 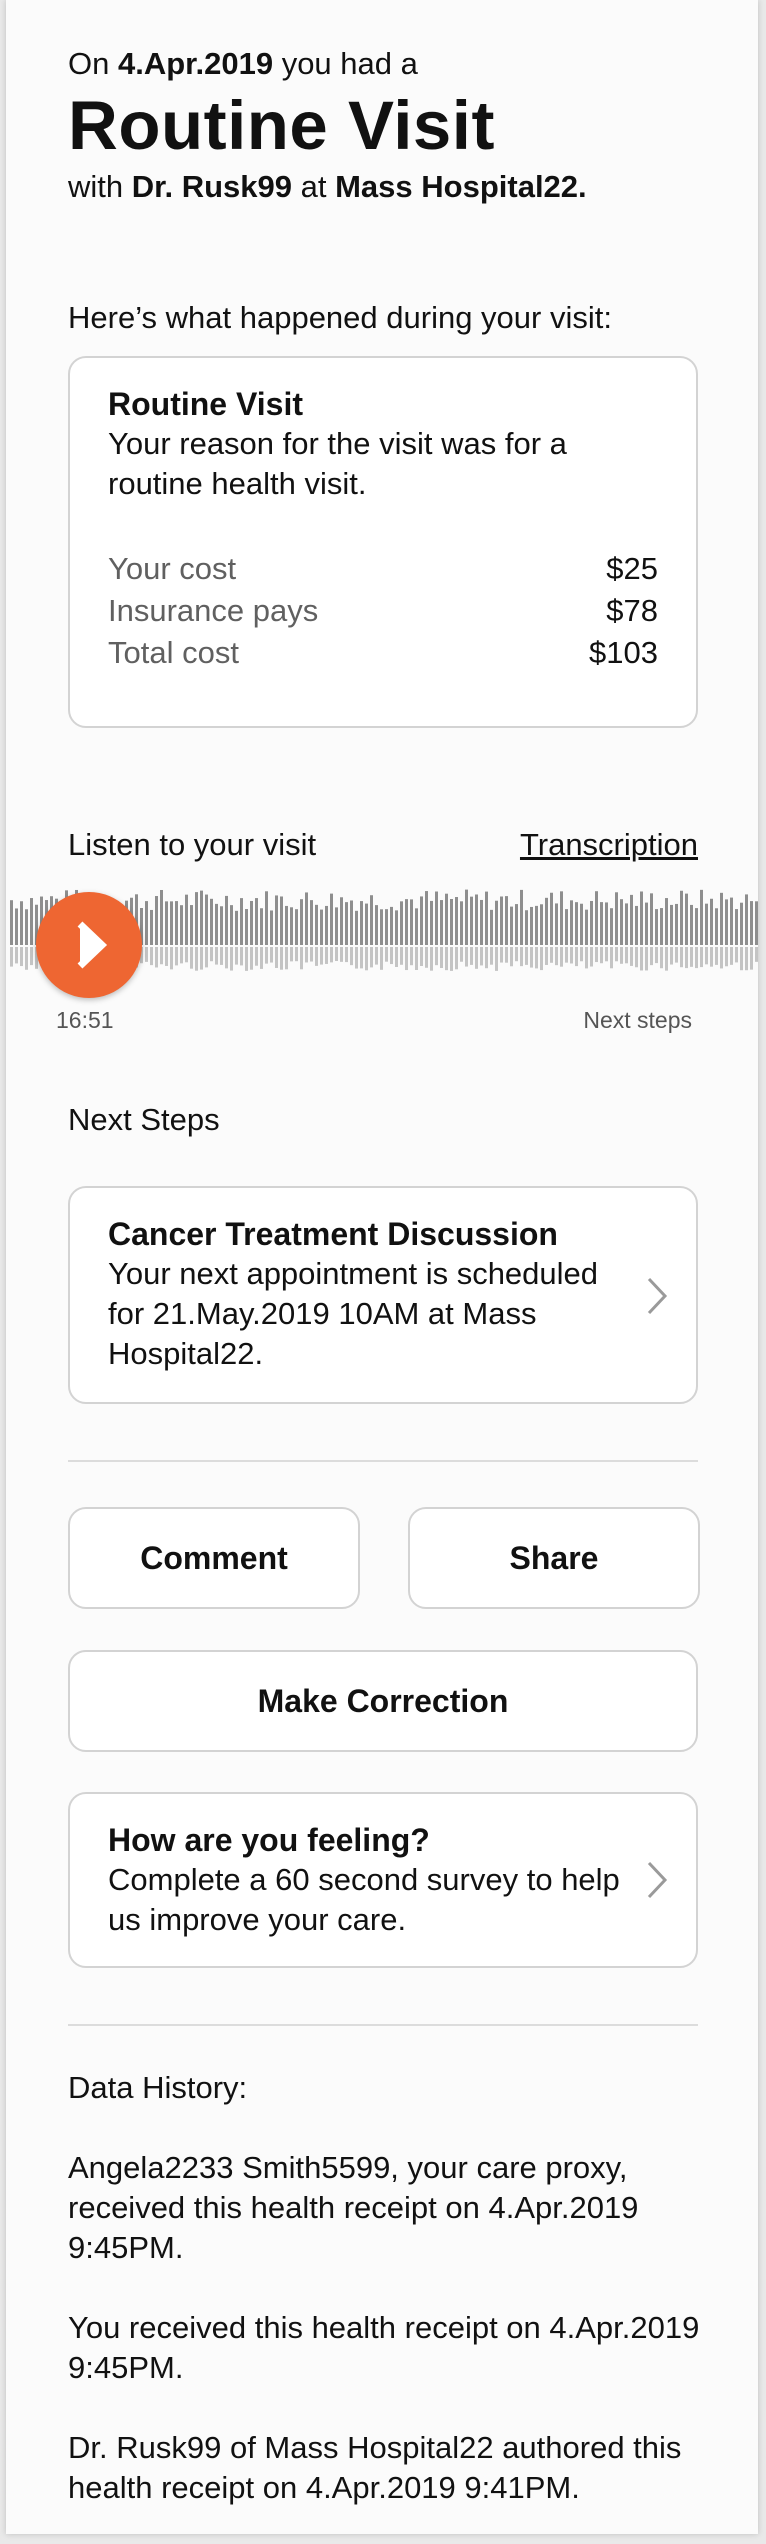 I want to click on comment-button: Comment, so click(x=214, y=1558).